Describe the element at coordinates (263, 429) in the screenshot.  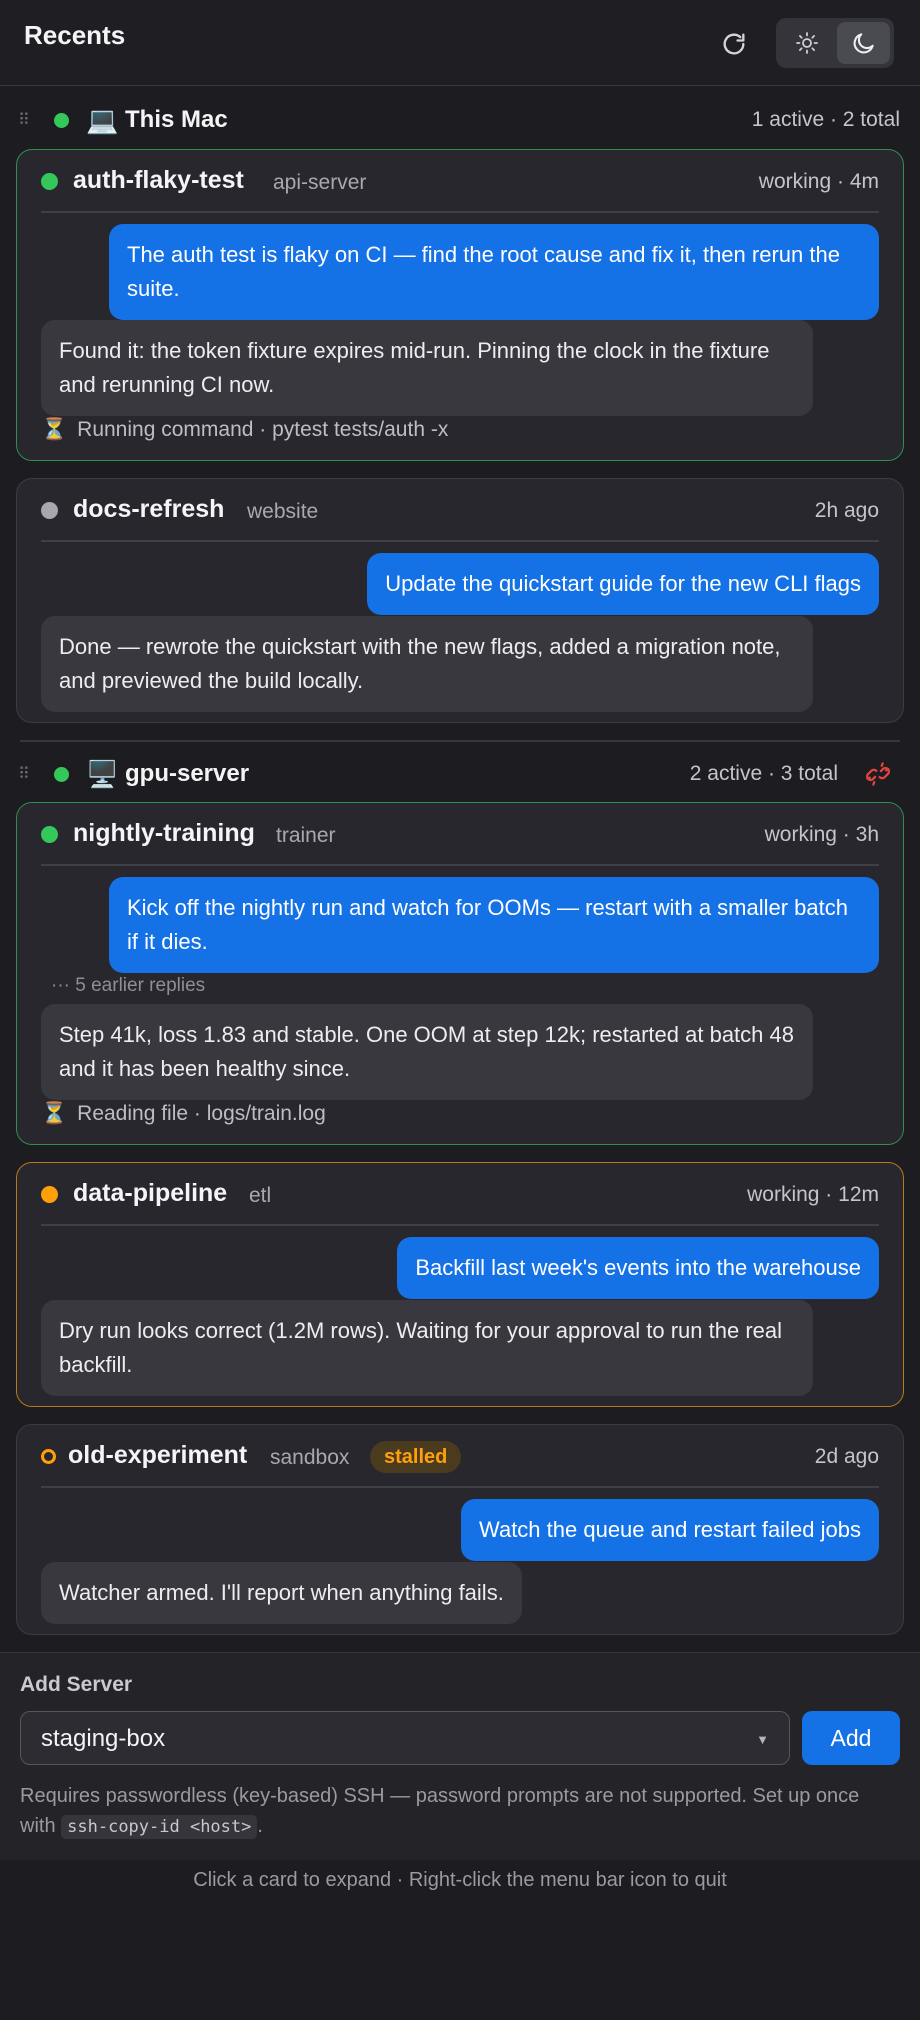
I see `activity-text: Running command · pytest tests/auth -x` at that location.